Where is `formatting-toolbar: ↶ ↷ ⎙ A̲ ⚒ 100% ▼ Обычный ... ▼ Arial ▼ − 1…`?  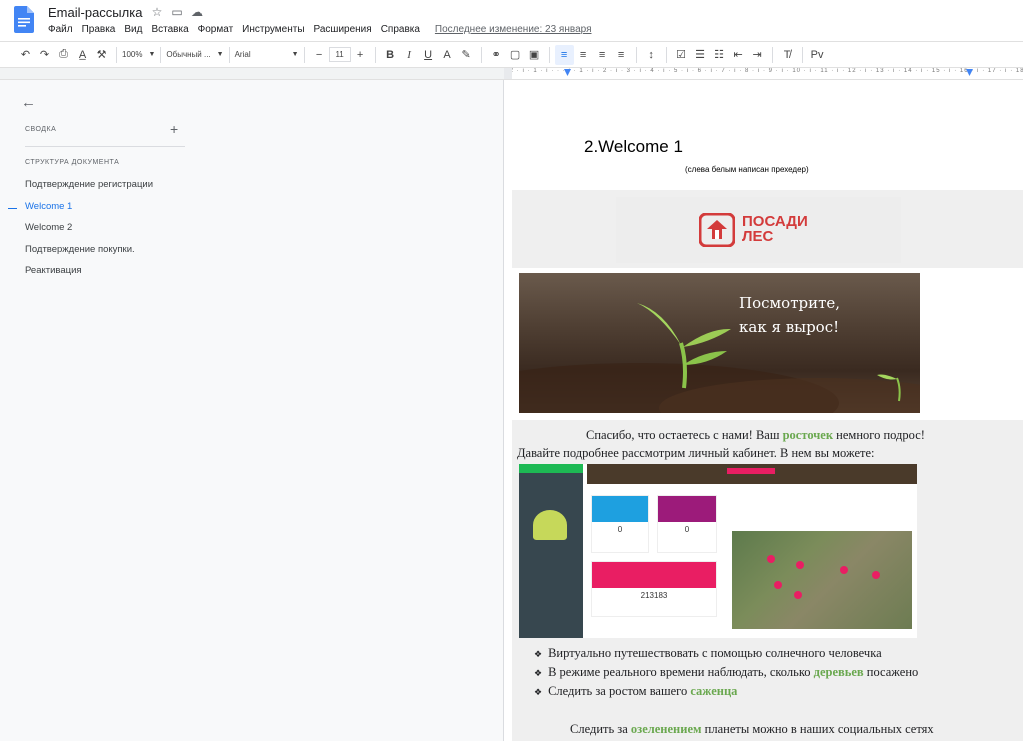 formatting-toolbar: ↶ ↷ ⎙ A̲ ⚒ 100% ▼ Обычный ... ▼ Arial ▼ − 1… is located at coordinates (511, 54).